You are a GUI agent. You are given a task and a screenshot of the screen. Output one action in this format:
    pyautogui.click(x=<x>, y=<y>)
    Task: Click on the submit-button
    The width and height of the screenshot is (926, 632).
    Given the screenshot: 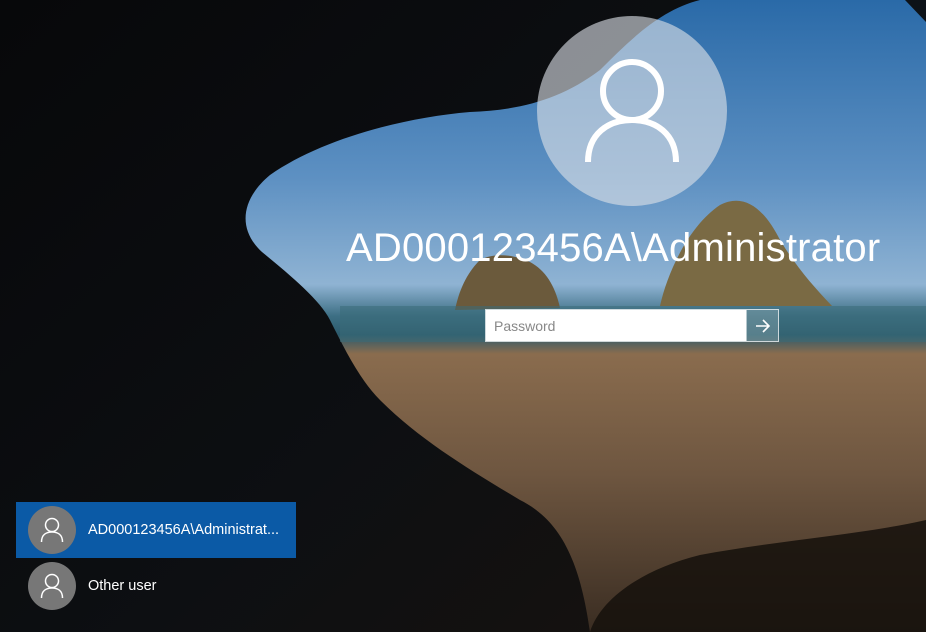 What is the action you would take?
    pyautogui.click(x=762, y=325)
    